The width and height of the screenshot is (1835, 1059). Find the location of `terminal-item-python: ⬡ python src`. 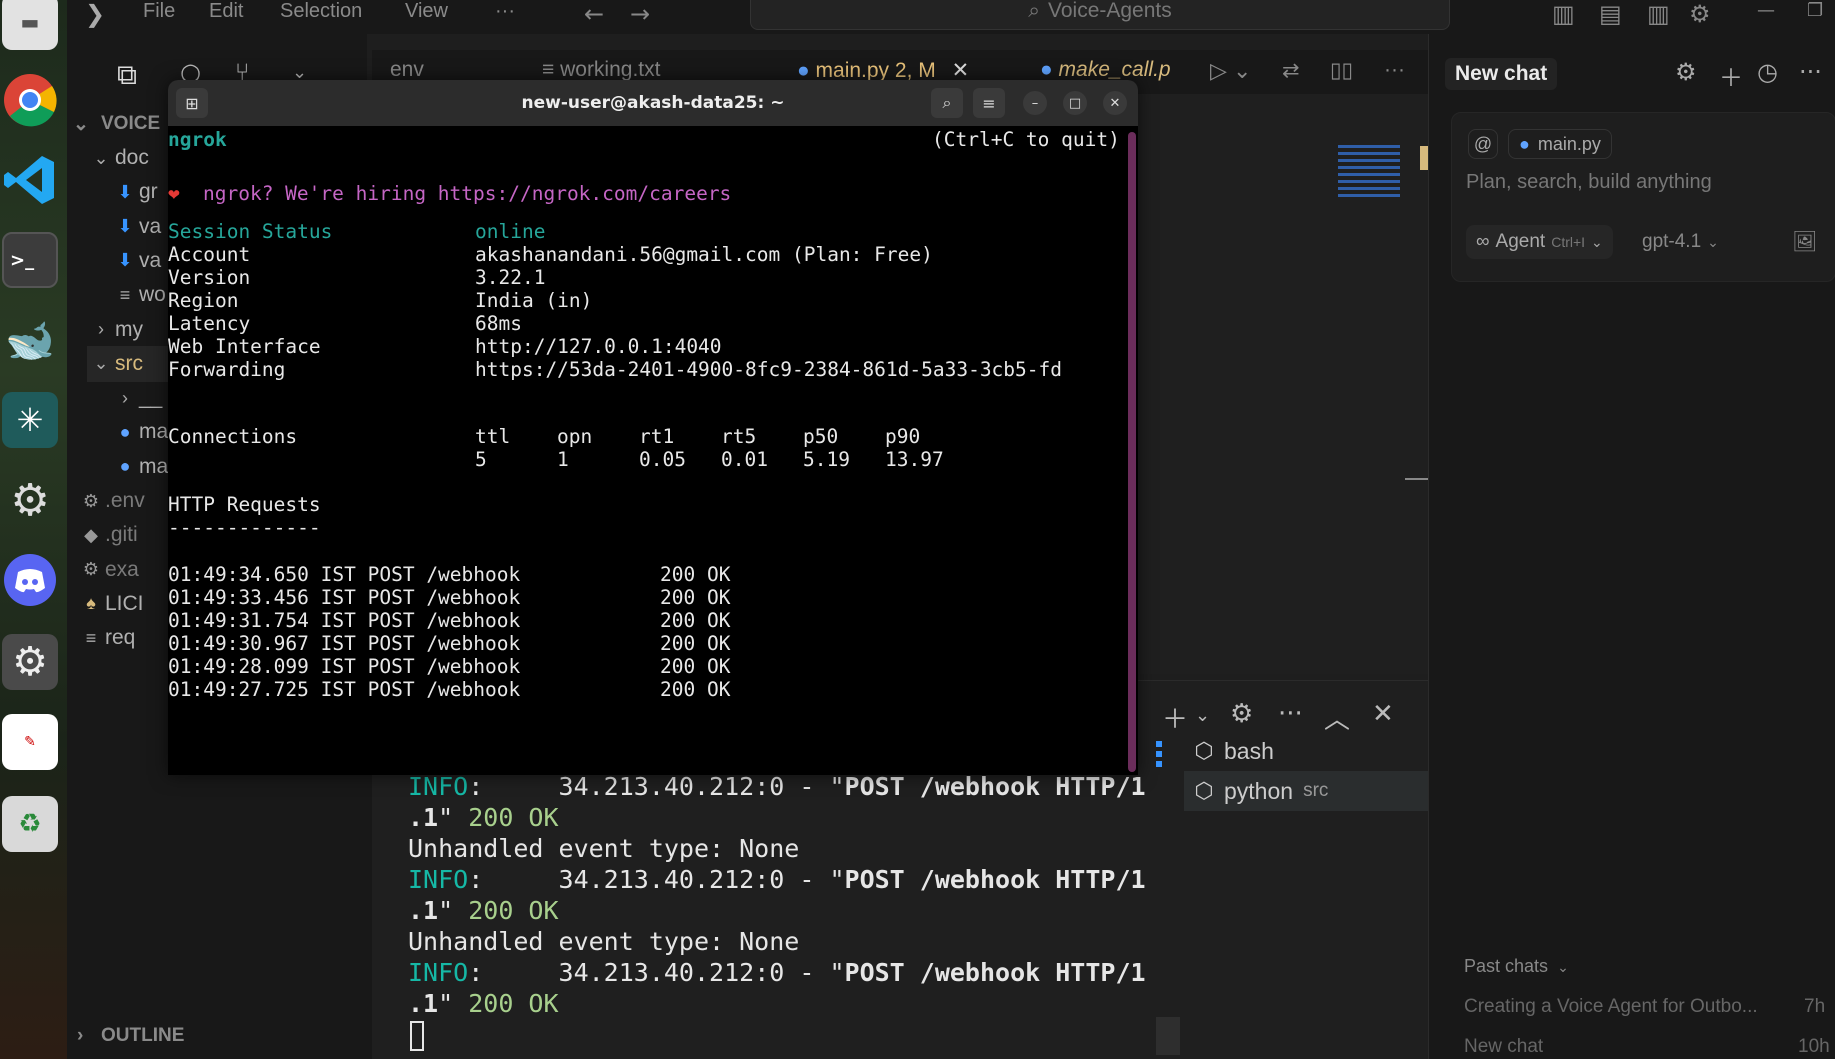

terminal-item-python: ⬡ python src is located at coordinates (1308, 791).